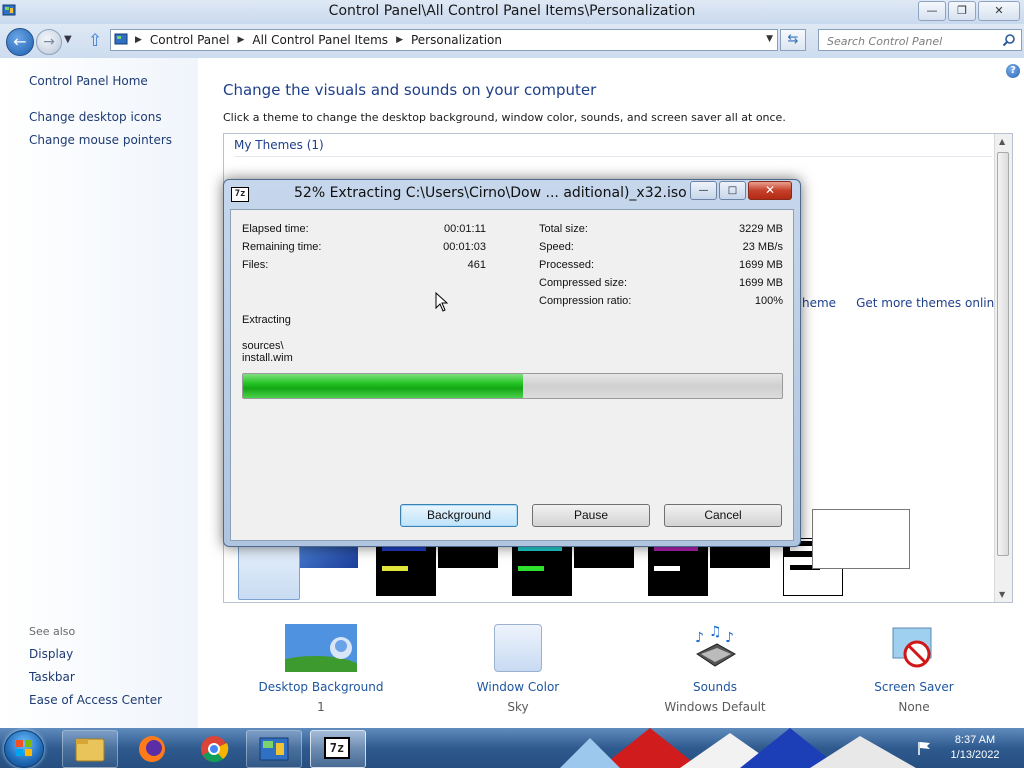  What do you see at coordinates (563, 229) in the screenshot?
I see `total-size-label: Total size:` at bounding box center [563, 229].